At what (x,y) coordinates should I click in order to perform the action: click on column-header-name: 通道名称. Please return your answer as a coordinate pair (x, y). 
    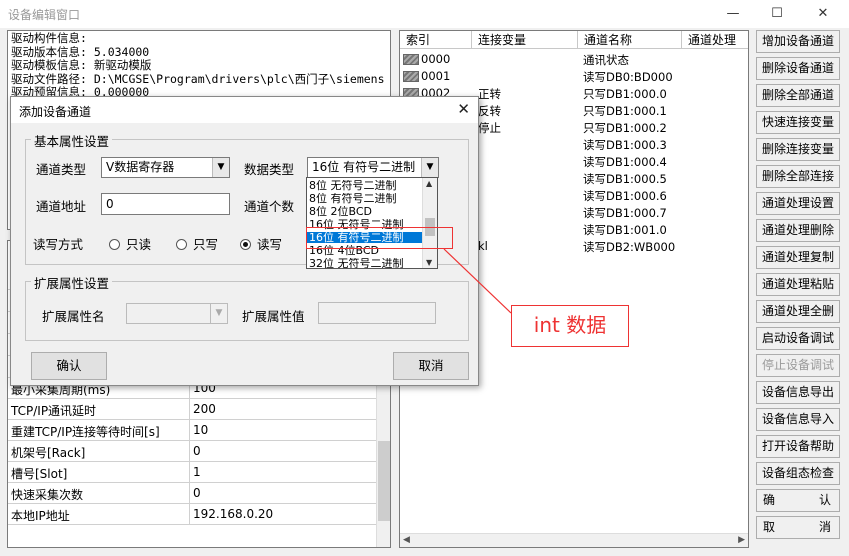
    Looking at the image, I should click on (630, 40).